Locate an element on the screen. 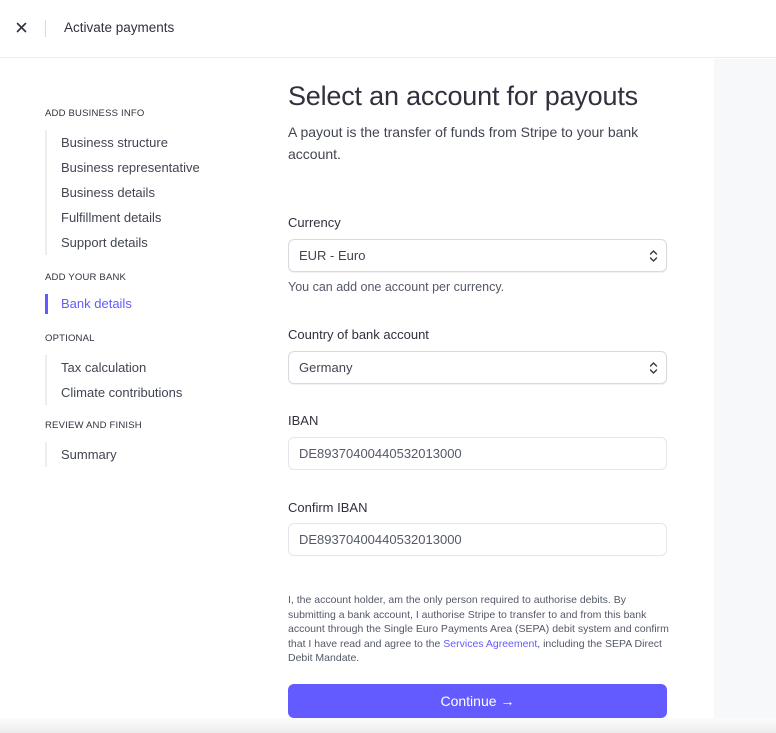 This screenshot has width=776, height=733. iban-value: DE89370400440532013000 is located at coordinates (380, 453).